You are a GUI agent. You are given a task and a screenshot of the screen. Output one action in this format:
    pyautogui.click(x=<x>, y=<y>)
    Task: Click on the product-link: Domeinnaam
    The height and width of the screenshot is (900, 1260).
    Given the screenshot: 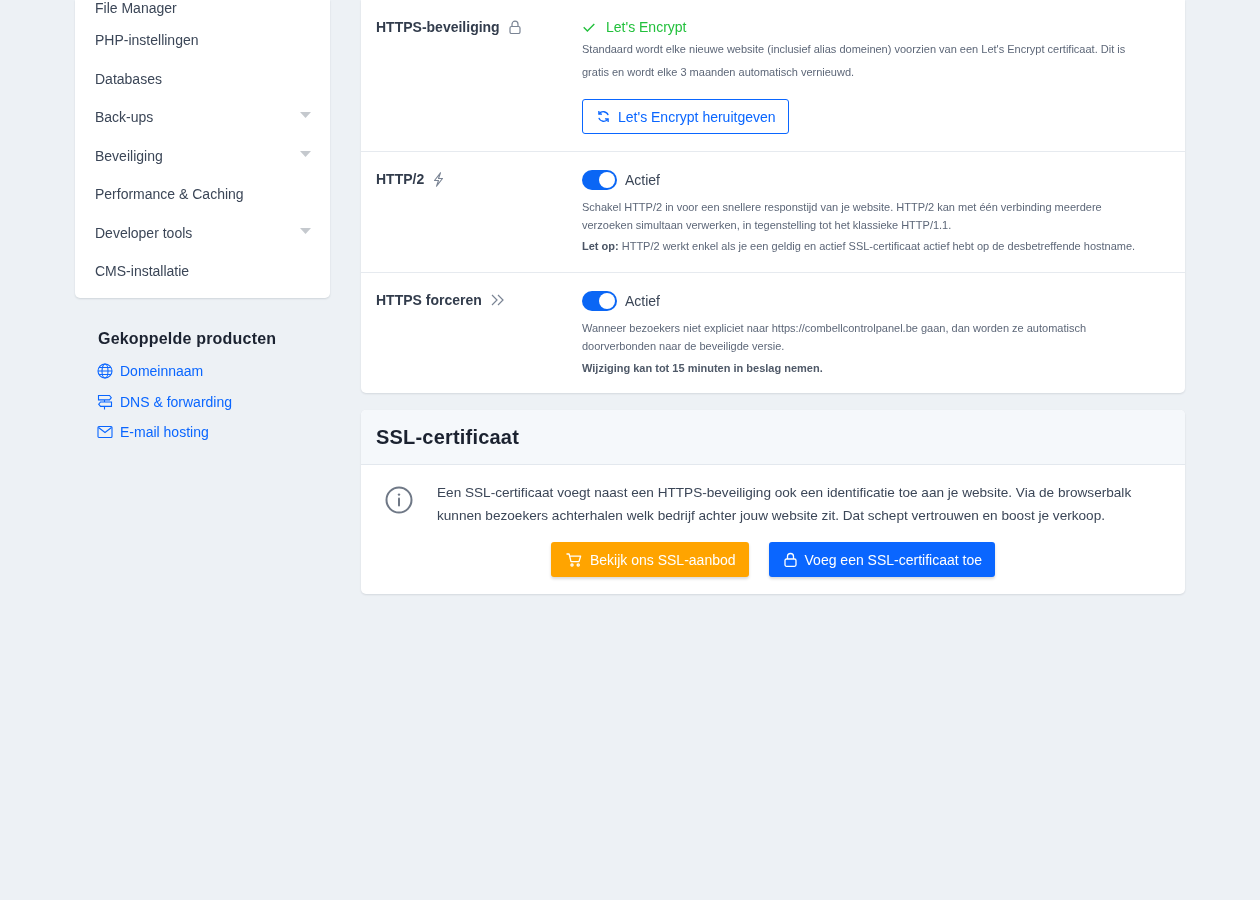 What is the action you would take?
    pyautogui.click(x=150, y=371)
    